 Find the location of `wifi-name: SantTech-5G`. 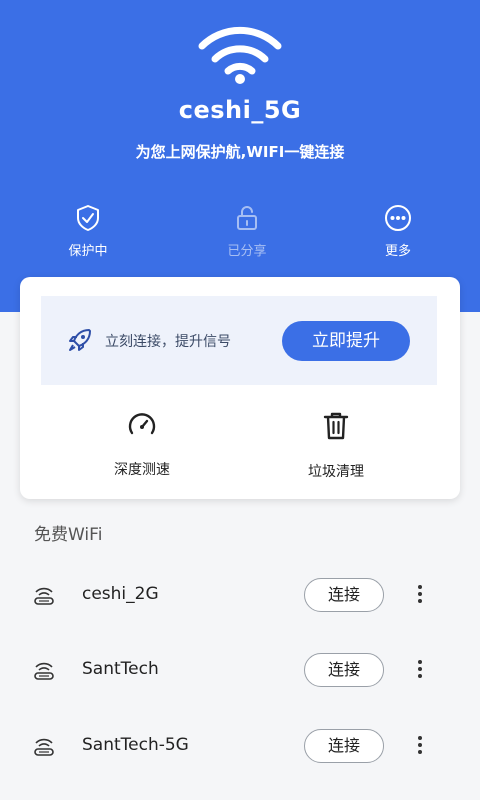

wifi-name: SantTech-5G is located at coordinates (135, 745).